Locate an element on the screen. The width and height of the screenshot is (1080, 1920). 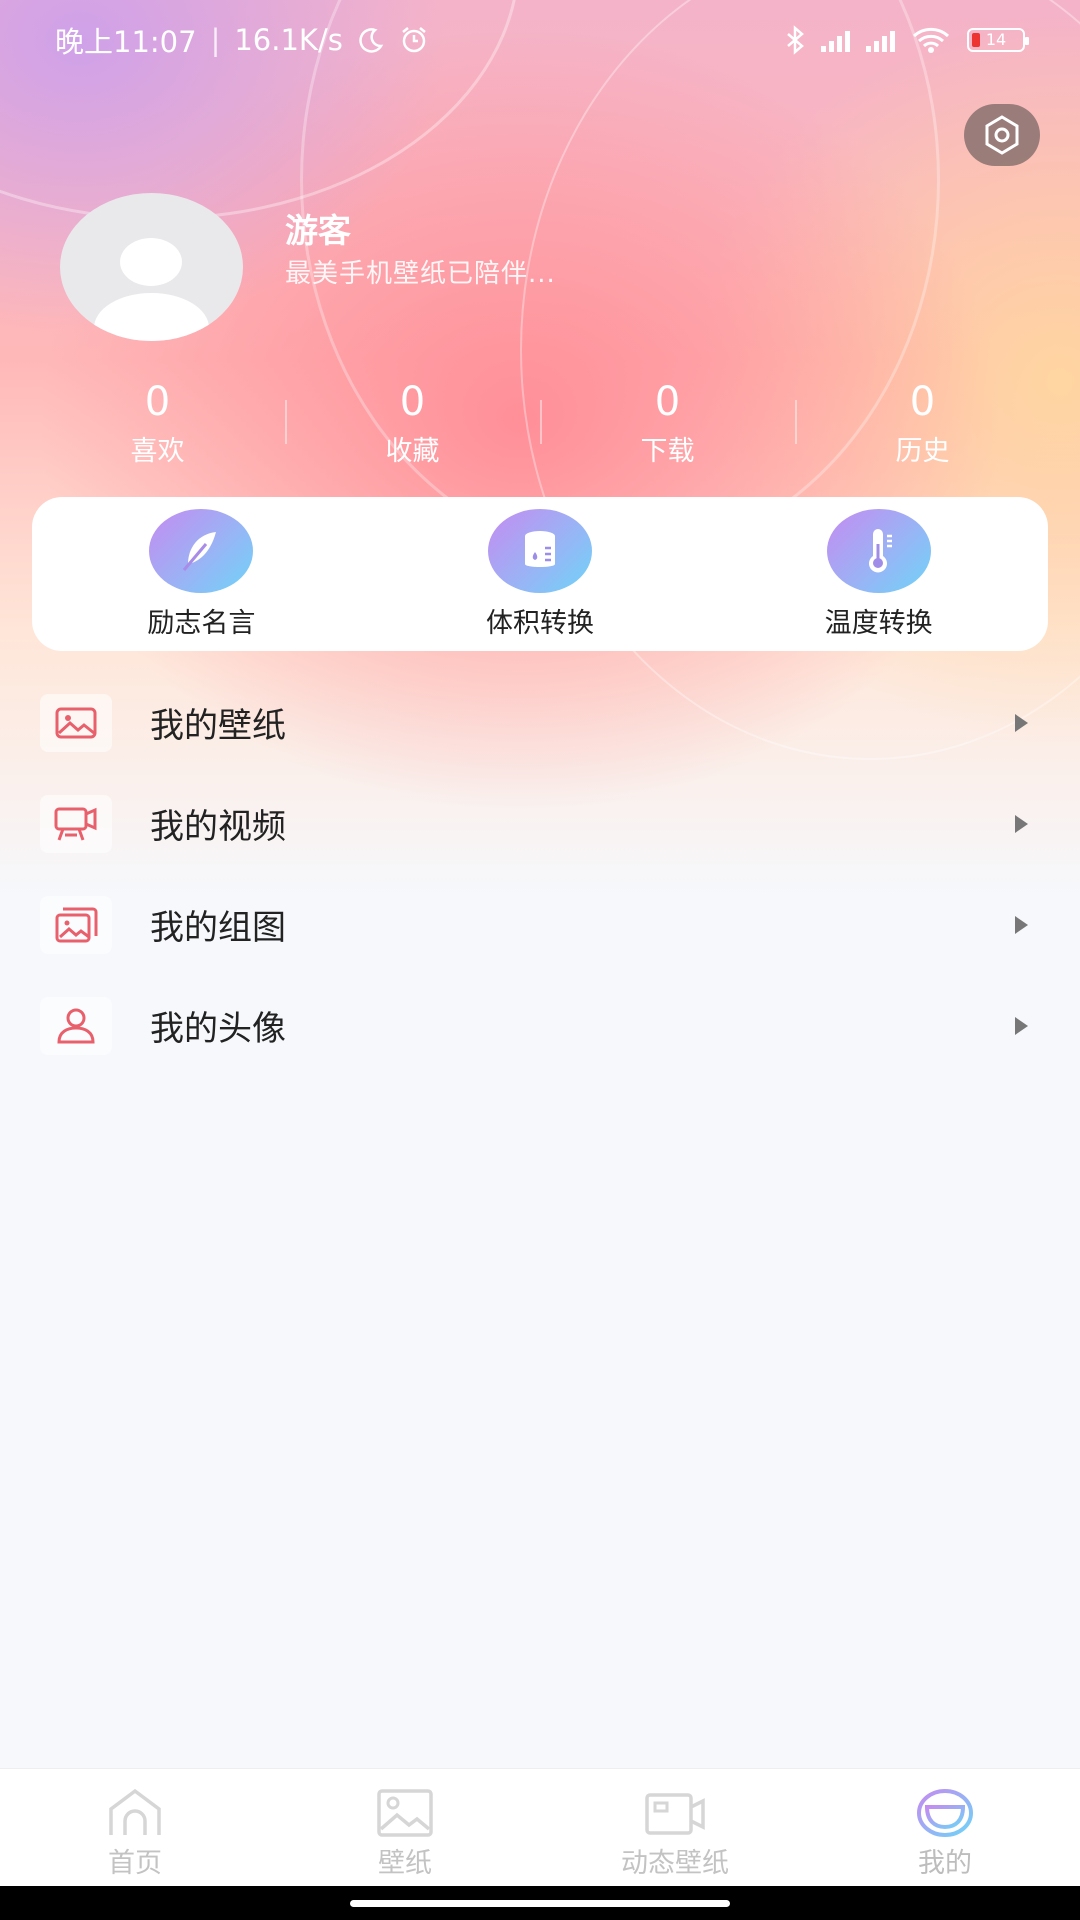
video-icon is located at coordinates (76, 823).